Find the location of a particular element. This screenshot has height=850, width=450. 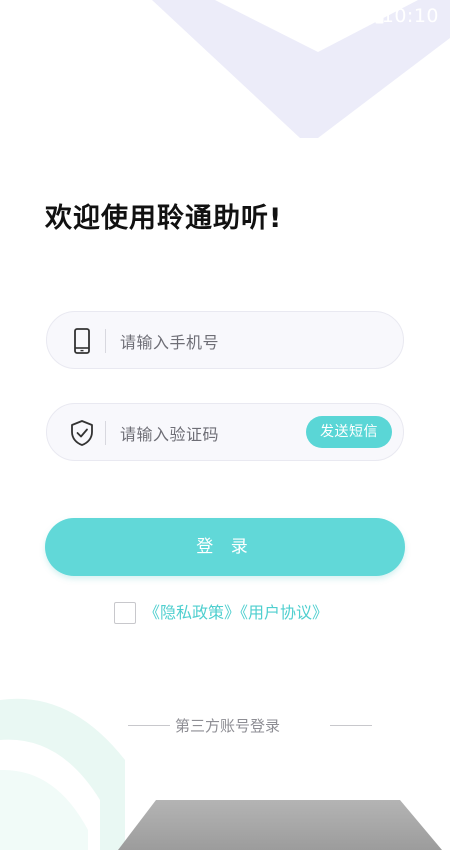

third-party-login-divider: 第三方账号登录 is located at coordinates (250, 726).